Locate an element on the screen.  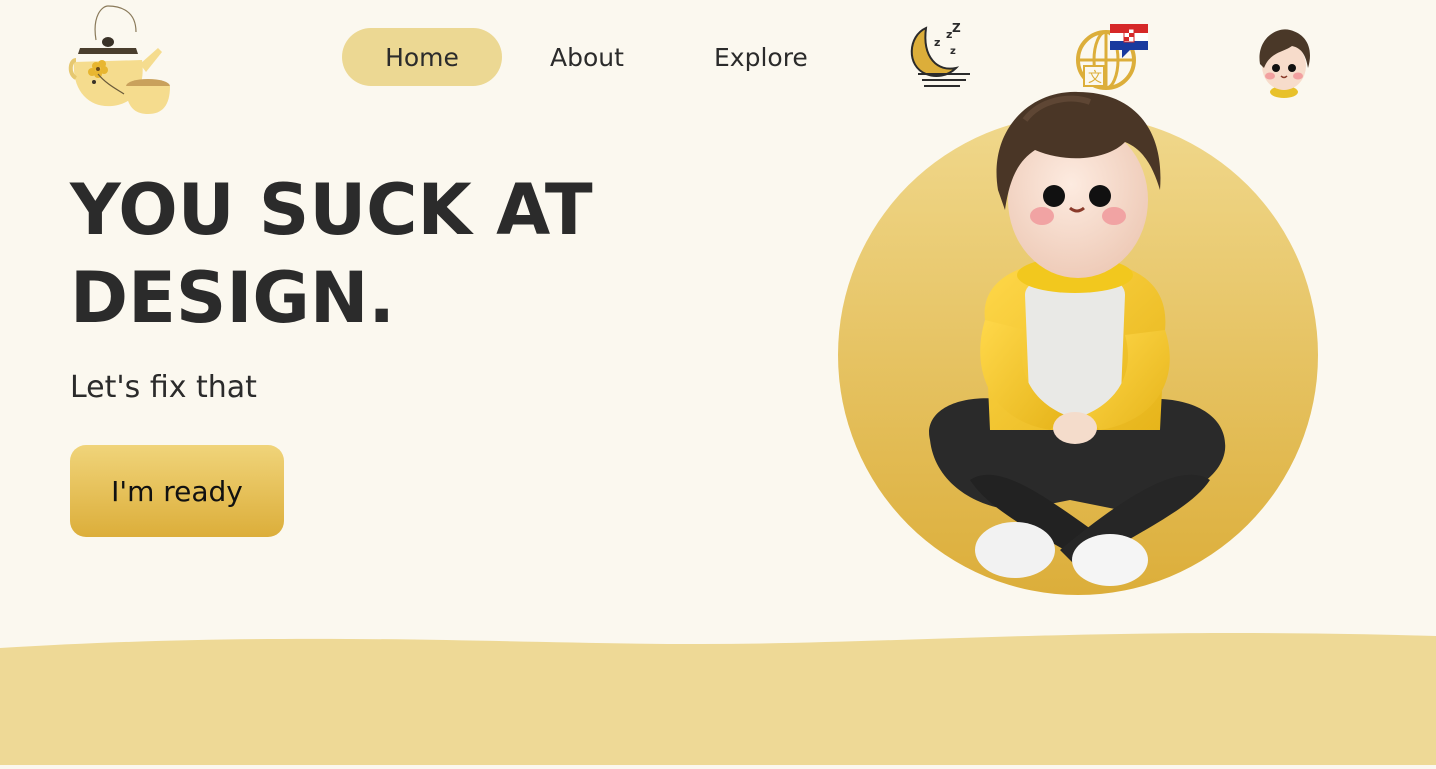
hero-headline: YOU SUCK AT DESIGN. is located at coordinates (430, 254).